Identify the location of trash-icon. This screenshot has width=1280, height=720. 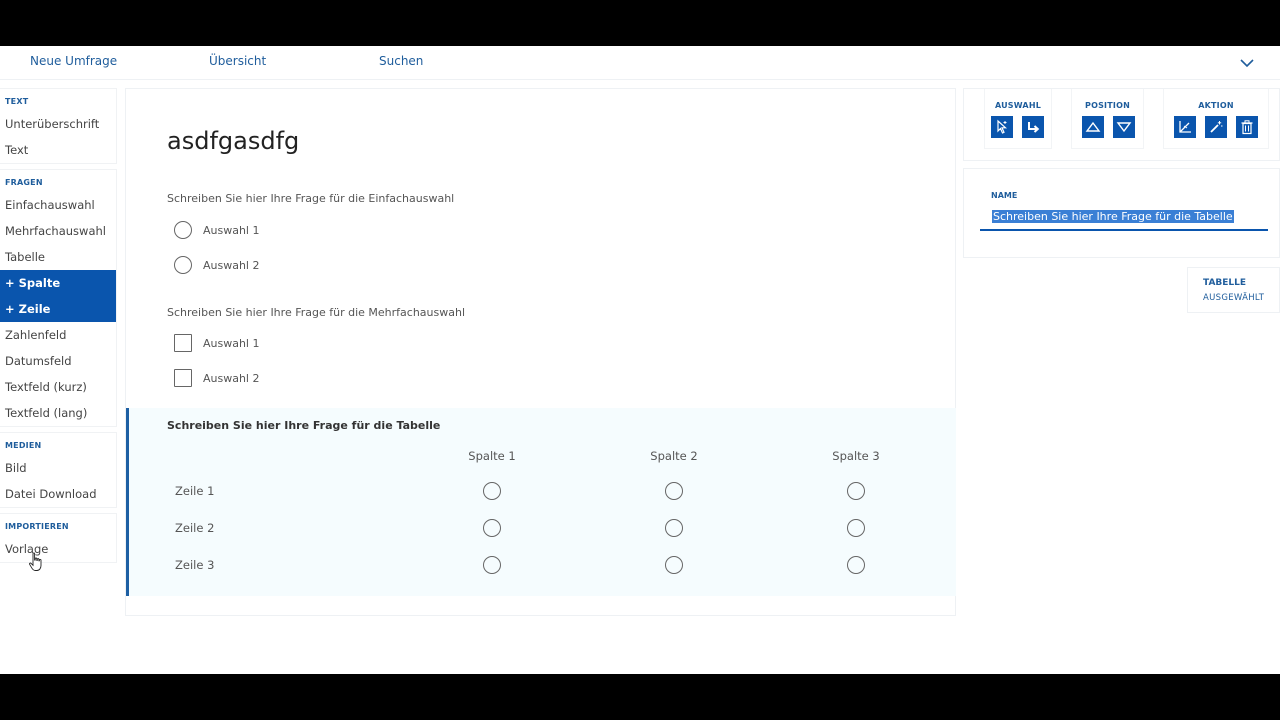
(1247, 127).